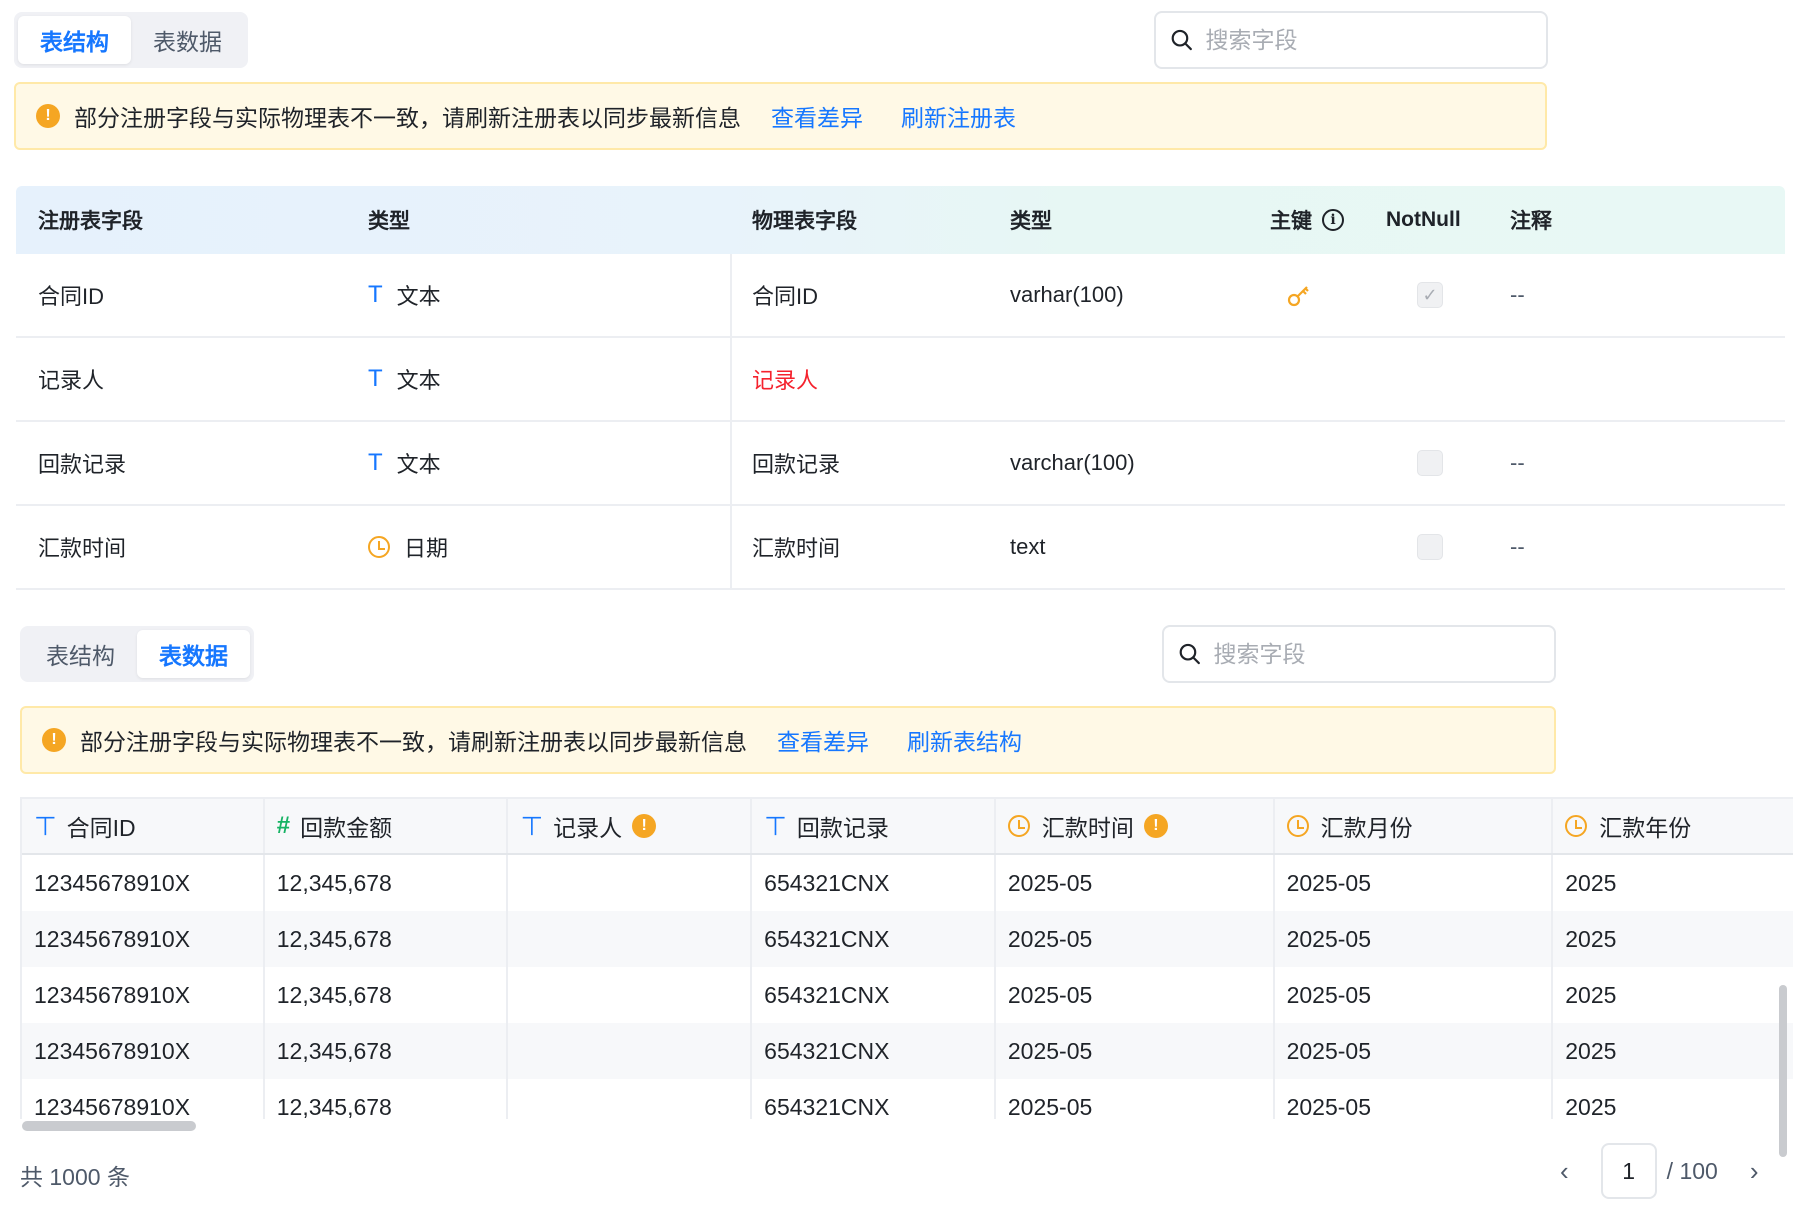  I want to click on notnull-checkbox-checked: ✓, so click(1430, 295).